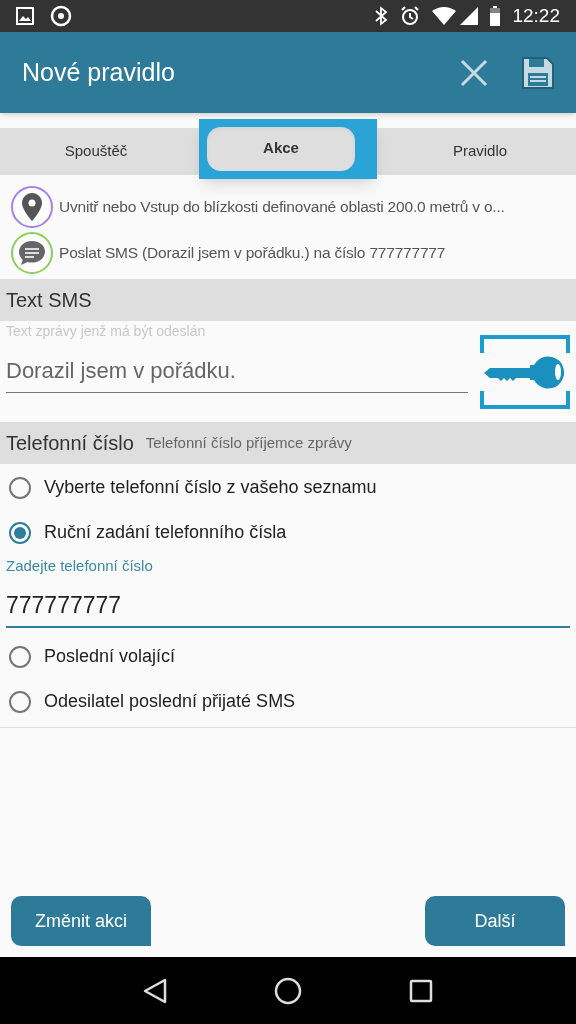 The image size is (576, 1024). Describe the element at coordinates (495, 16) in the screenshot. I see `battery-icon` at that location.